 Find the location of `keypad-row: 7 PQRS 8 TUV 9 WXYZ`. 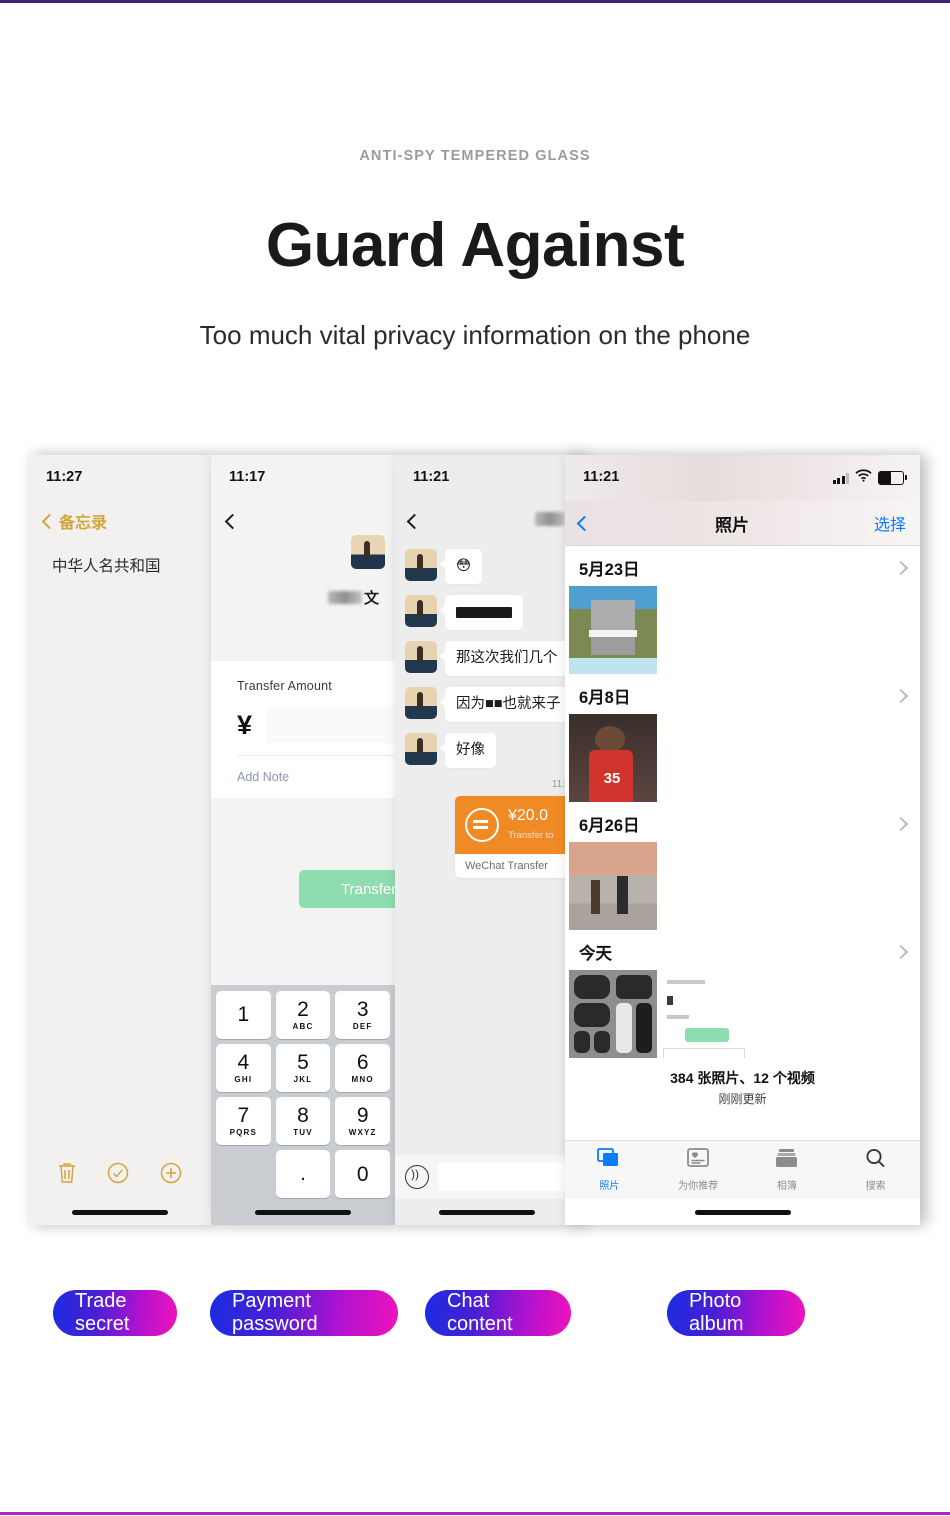

keypad-row: 7 PQRS 8 TUV 9 WXYZ is located at coordinates (303, 1123).